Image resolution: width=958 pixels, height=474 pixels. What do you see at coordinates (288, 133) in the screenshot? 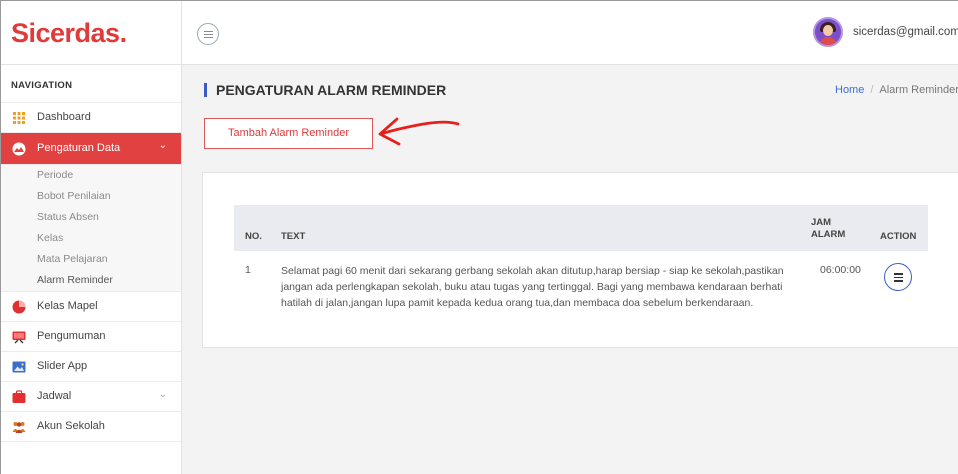
I see `add-alarm-reminder-button: Tambah Alarm Reminder` at bounding box center [288, 133].